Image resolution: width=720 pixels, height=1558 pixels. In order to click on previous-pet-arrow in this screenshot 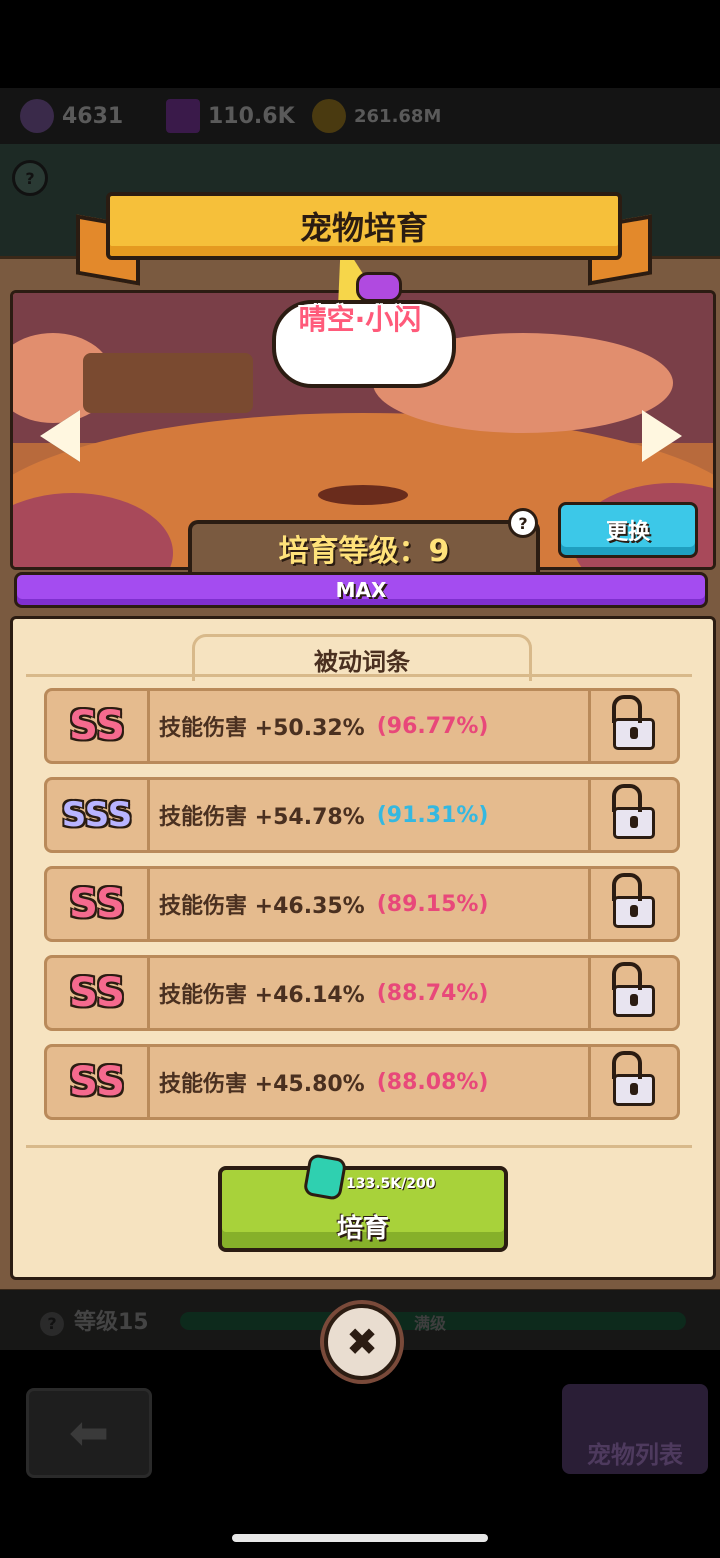, I will do `click(60, 436)`.